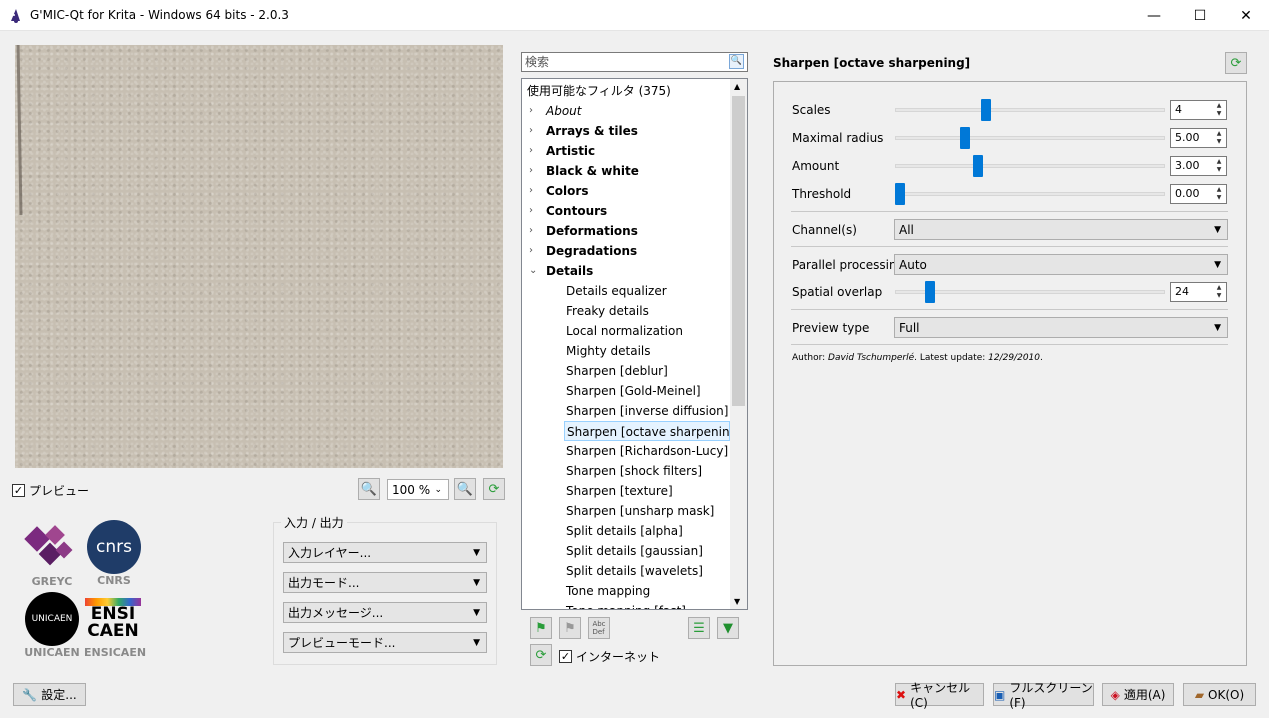 This screenshot has height=718, width=1269. Describe the element at coordinates (626, 131) in the screenshot. I see `filter-category-row: › Arrays & tiles` at that location.